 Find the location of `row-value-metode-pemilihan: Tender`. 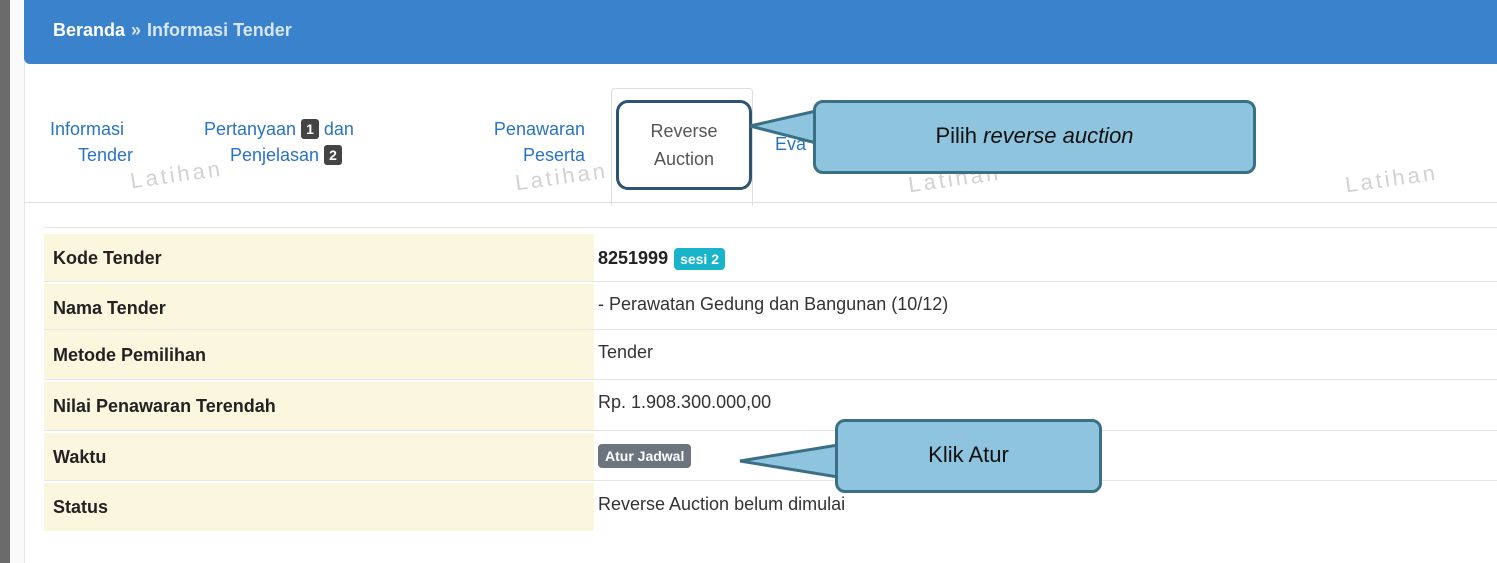

row-value-metode-pemilihan: Tender is located at coordinates (626, 352).